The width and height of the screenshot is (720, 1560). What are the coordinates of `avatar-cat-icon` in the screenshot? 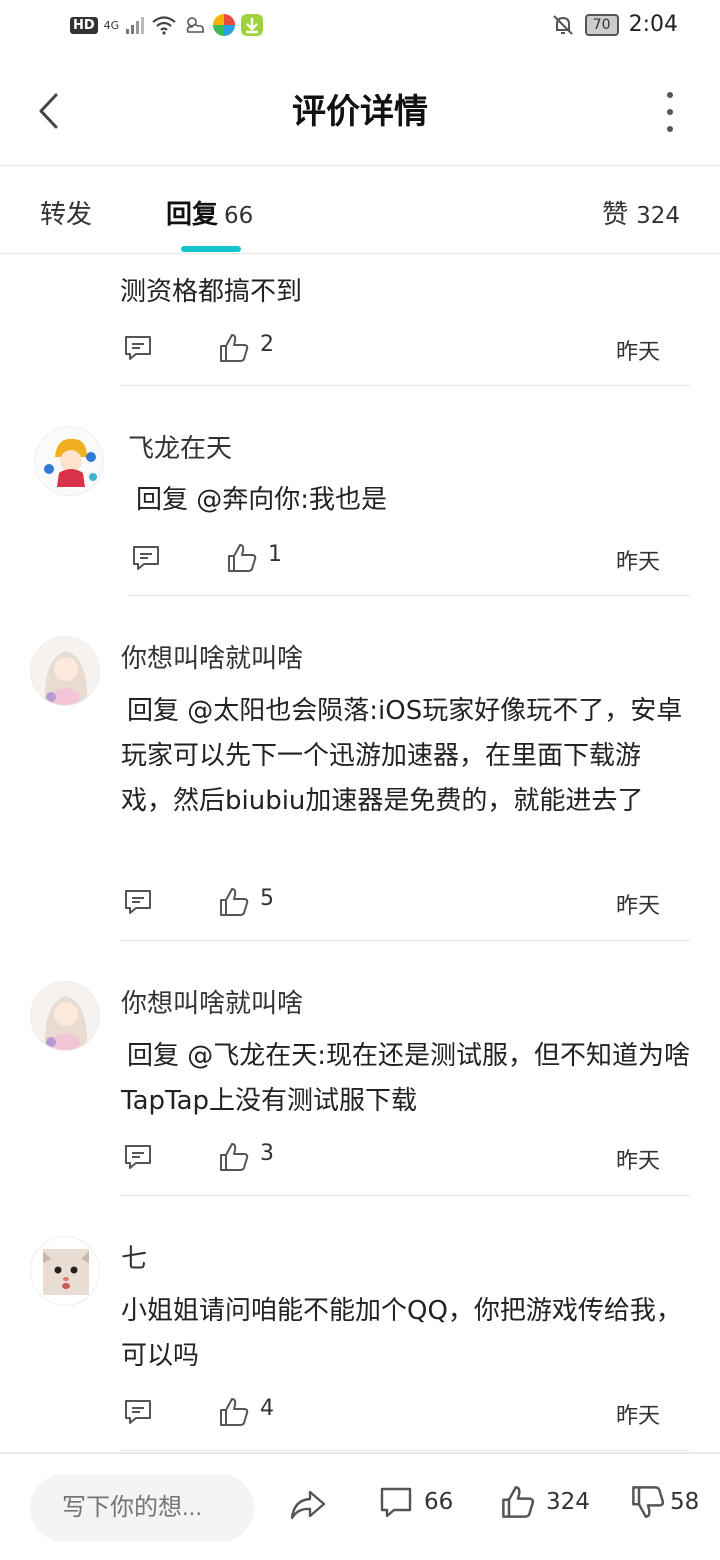 It's located at (65, 1271).